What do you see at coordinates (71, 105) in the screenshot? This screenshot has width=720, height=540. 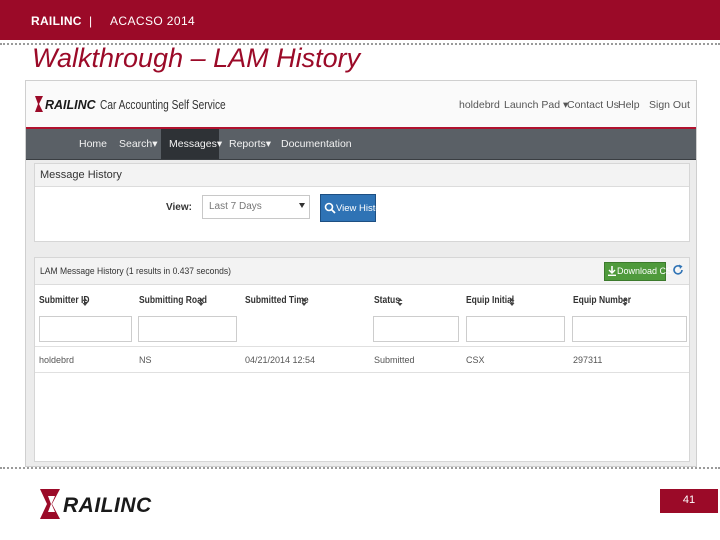 I see `app-logo-text: RAILINC` at bounding box center [71, 105].